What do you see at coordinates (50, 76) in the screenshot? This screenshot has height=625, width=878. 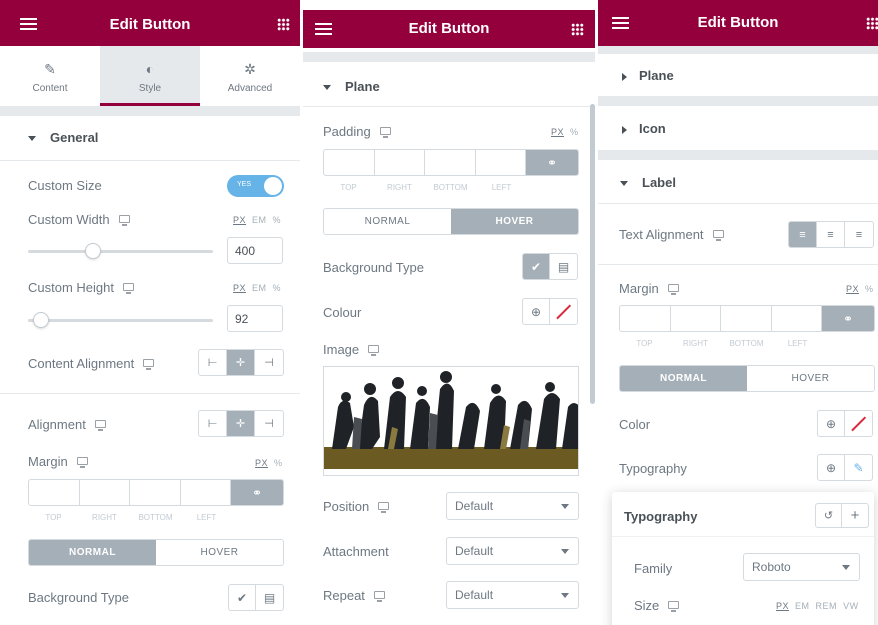 I see `tab-content: ✎ Content` at bounding box center [50, 76].